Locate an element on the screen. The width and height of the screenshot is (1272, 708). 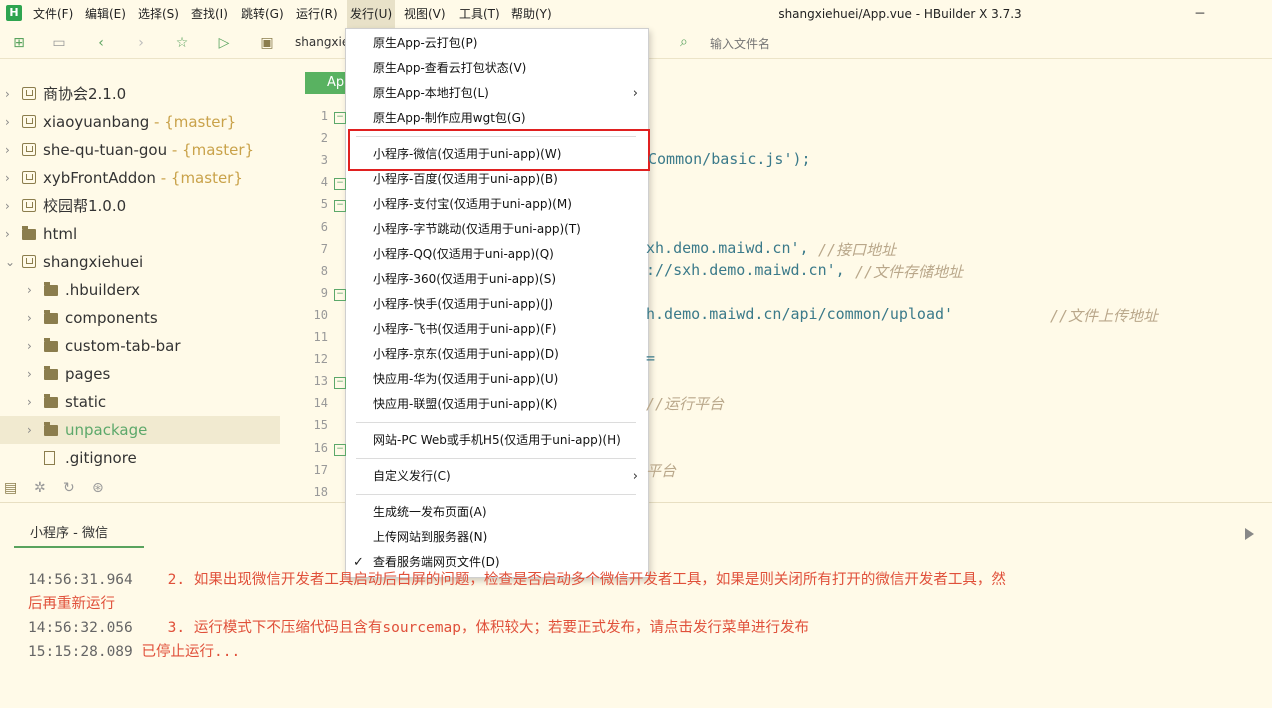
publish-menu-item: 网站-PC Web或手机H5(仅适用于uni-app)(H) is located at coordinates (497, 440).